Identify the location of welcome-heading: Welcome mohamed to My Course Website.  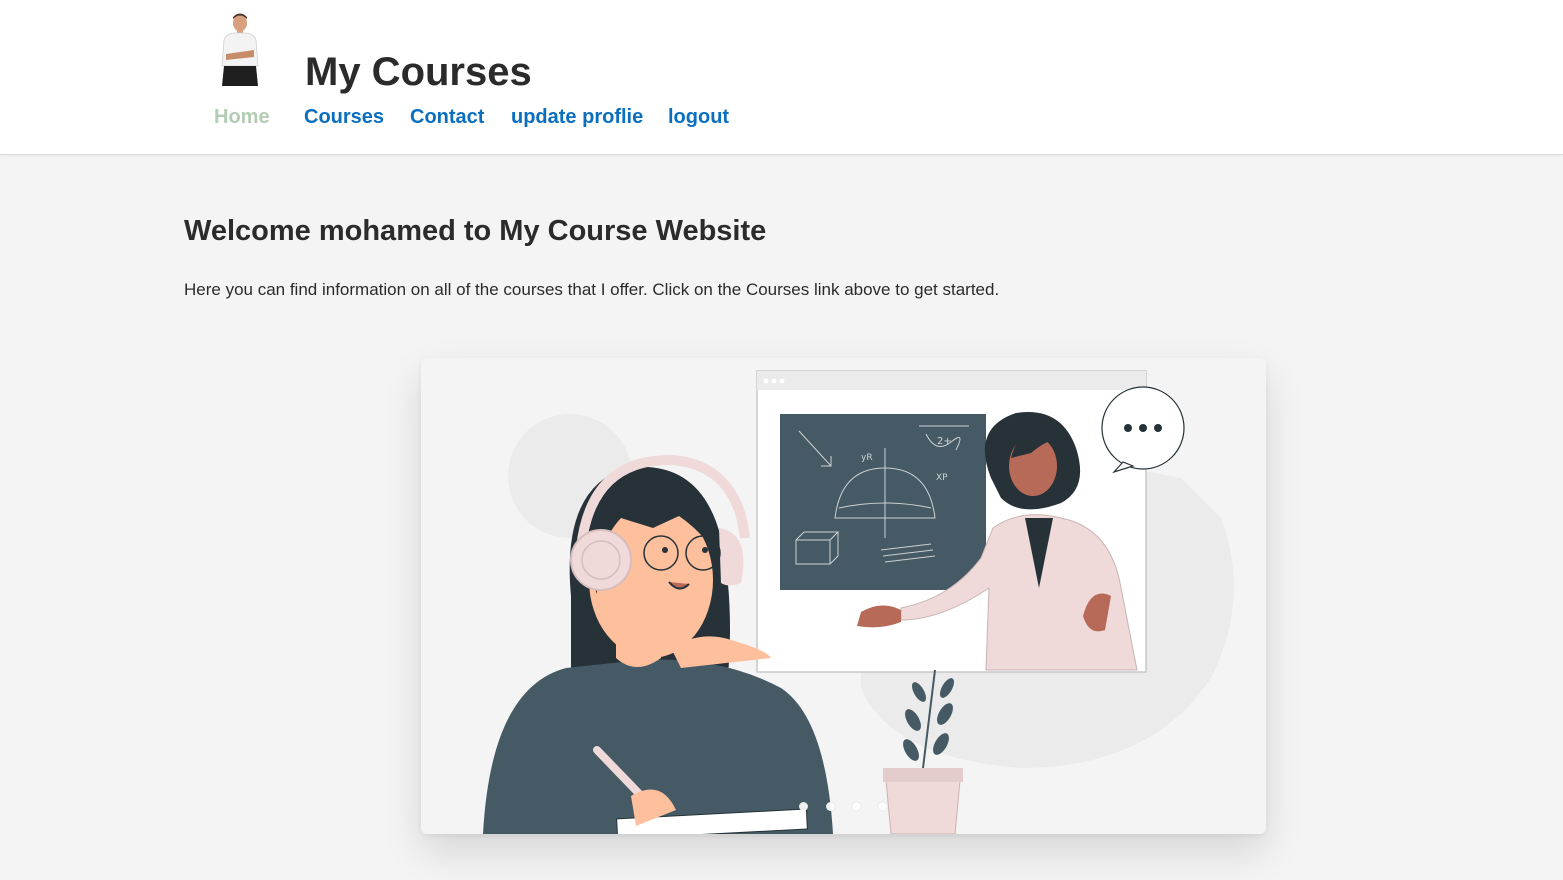
(475, 231).